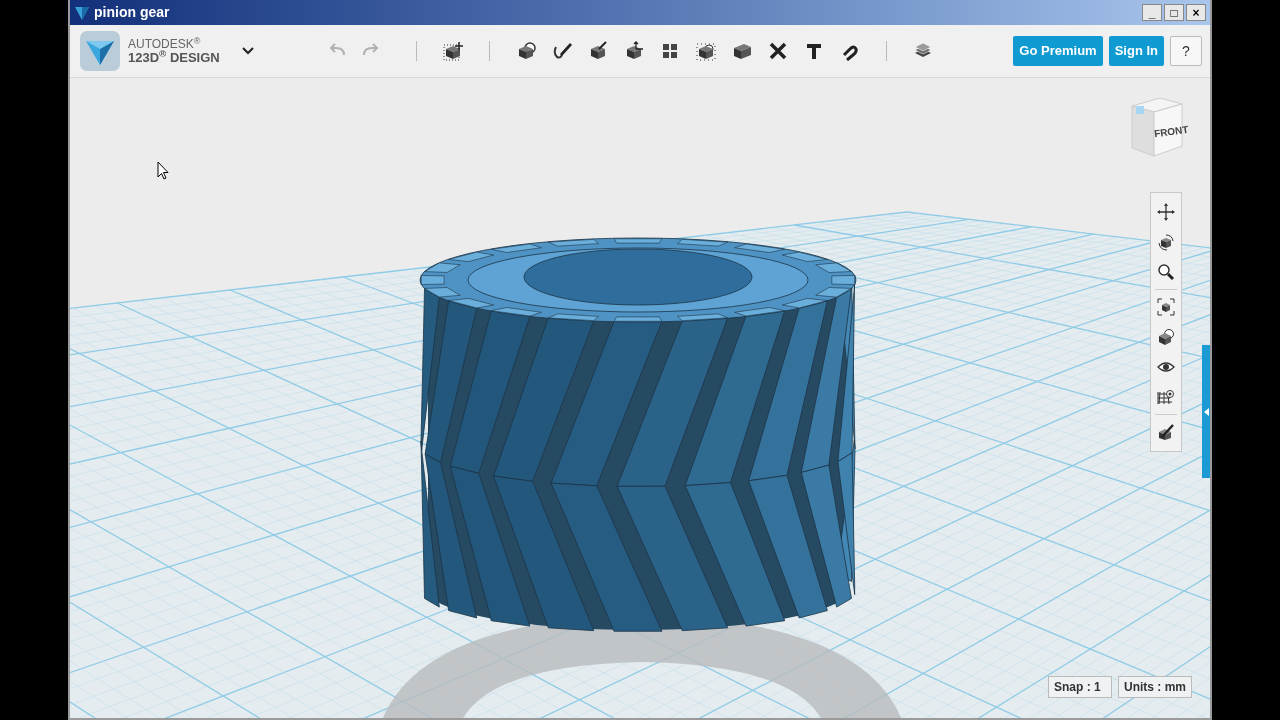 This screenshot has height=720, width=1280. I want to click on cube-move-icon, so click(452, 51).